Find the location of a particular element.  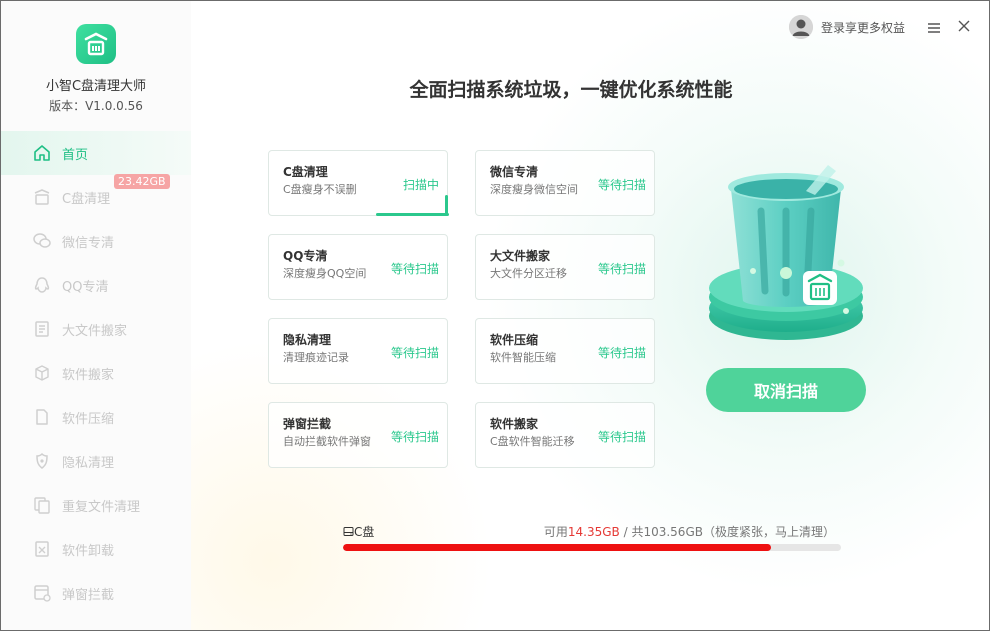

login-text: 登录享更多权益 is located at coordinates (863, 27).